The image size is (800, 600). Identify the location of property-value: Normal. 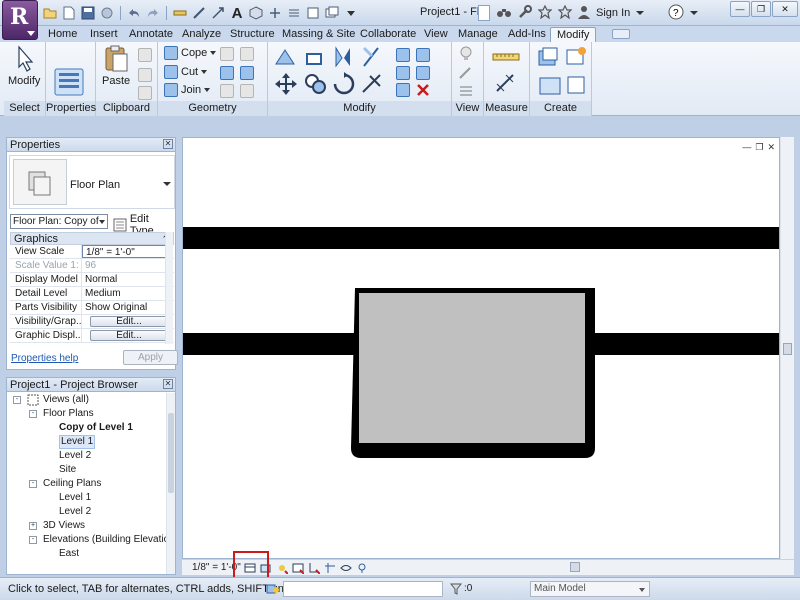
(128, 279).